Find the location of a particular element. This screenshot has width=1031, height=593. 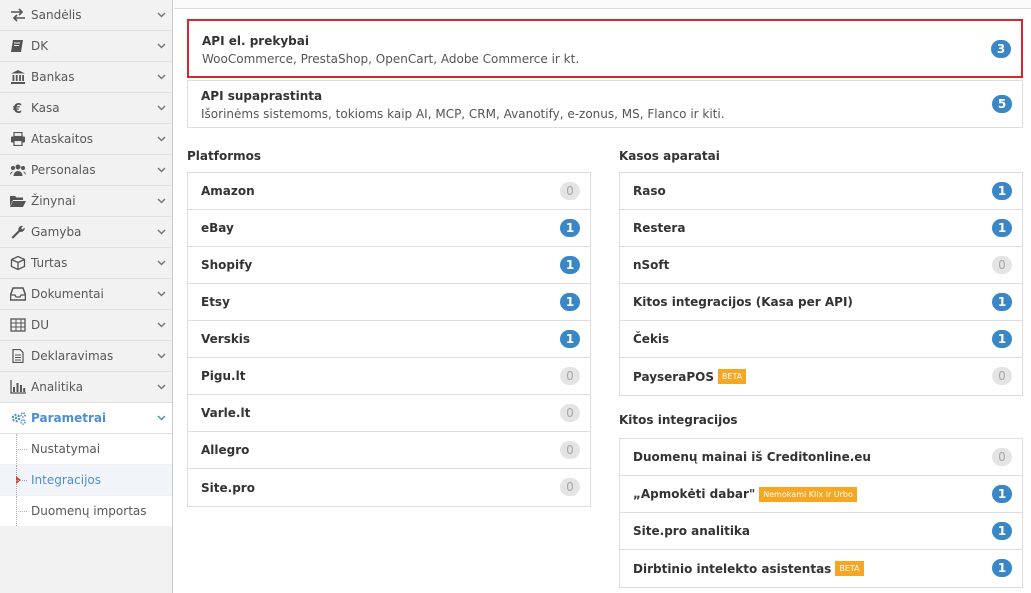

sidebar-item-label: Bankas is located at coordinates (53, 77).